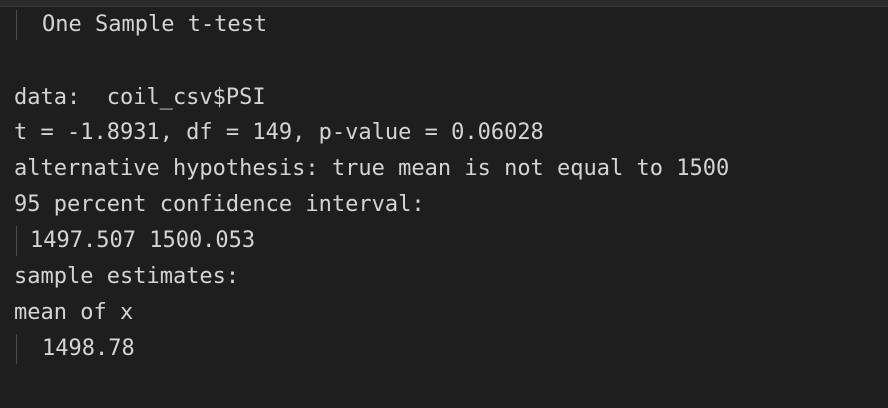  What do you see at coordinates (127, 276) in the screenshot?
I see `sample-estimates-header: sample estimates:` at bounding box center [127, 276].